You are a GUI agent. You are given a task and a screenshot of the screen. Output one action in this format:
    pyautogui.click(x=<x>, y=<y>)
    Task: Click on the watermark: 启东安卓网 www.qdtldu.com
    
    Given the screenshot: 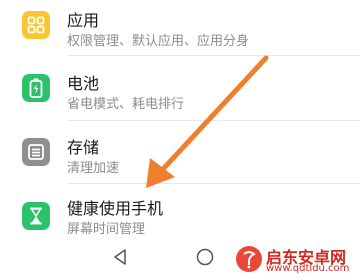 What is the action you would take?
    pyautogui.click(x=295, y=260)
    